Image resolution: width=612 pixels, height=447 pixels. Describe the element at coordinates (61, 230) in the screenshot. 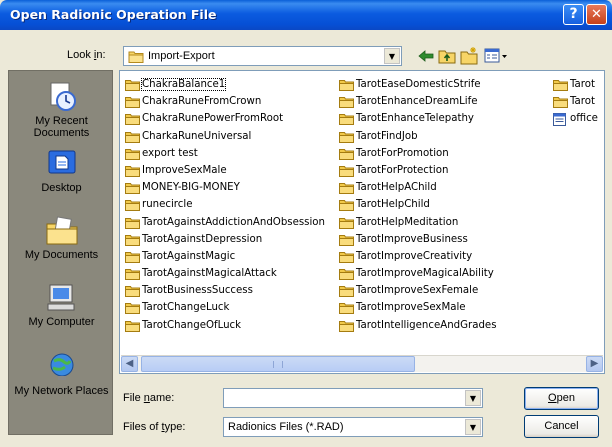

I see `my-documents-icon` at that location.